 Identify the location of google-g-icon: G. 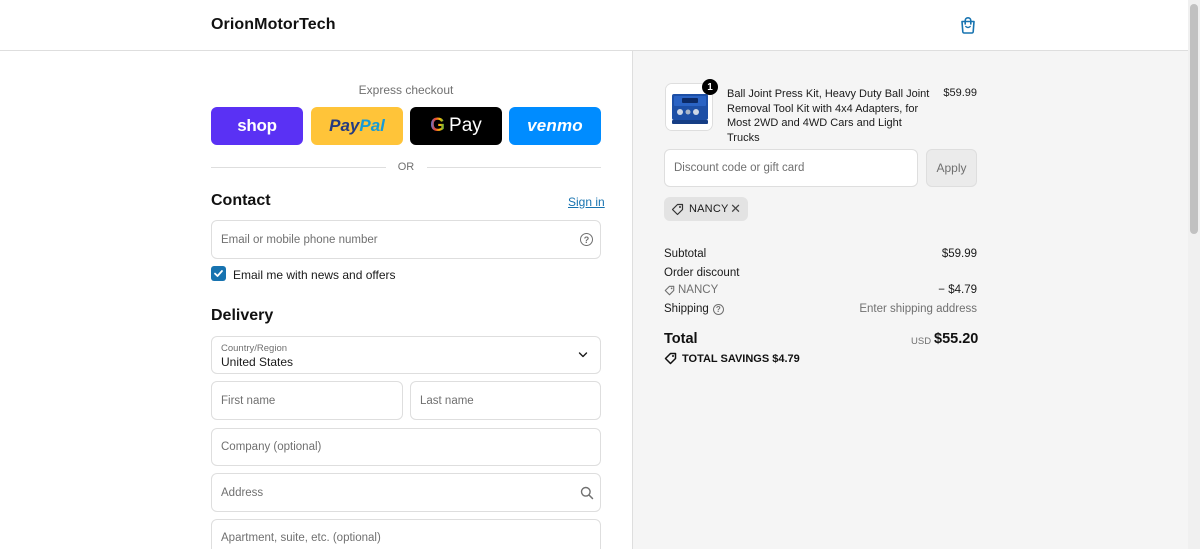
(438, 125).